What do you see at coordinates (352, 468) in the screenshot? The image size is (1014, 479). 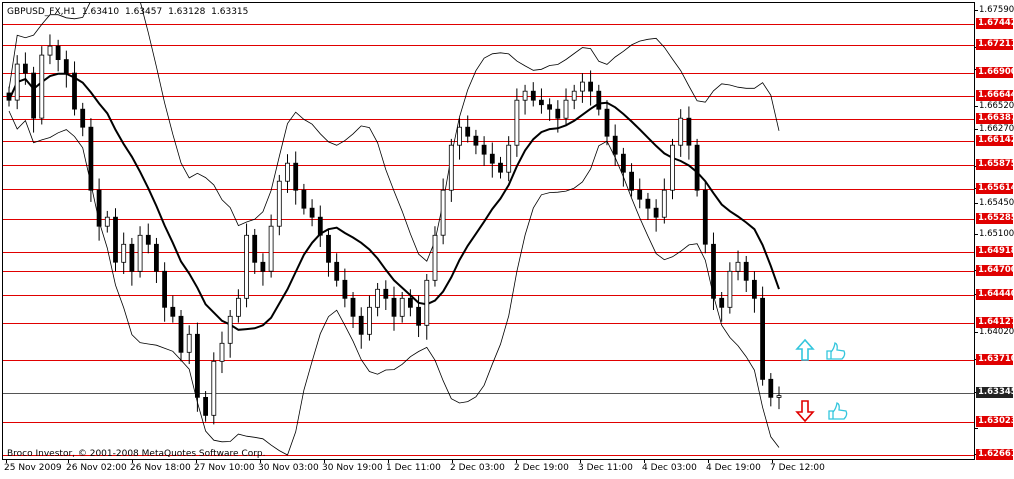 I see `time-tick-label: 30 Nov 19:00` at bounding box center [352, 468].